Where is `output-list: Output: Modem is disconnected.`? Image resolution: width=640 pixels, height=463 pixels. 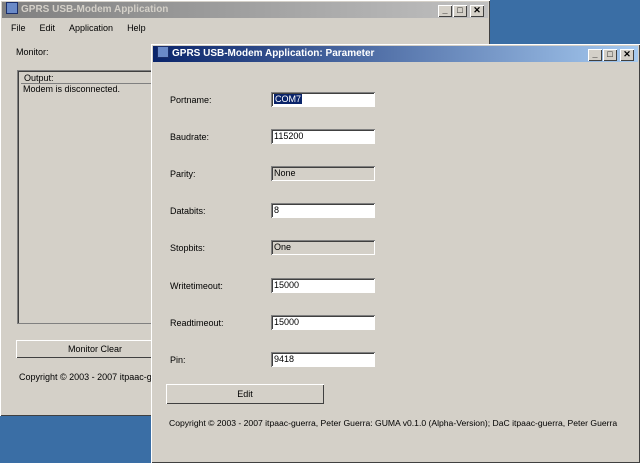
output-list: Output: Modem is disconnected. is located at coordinates (88, 197).